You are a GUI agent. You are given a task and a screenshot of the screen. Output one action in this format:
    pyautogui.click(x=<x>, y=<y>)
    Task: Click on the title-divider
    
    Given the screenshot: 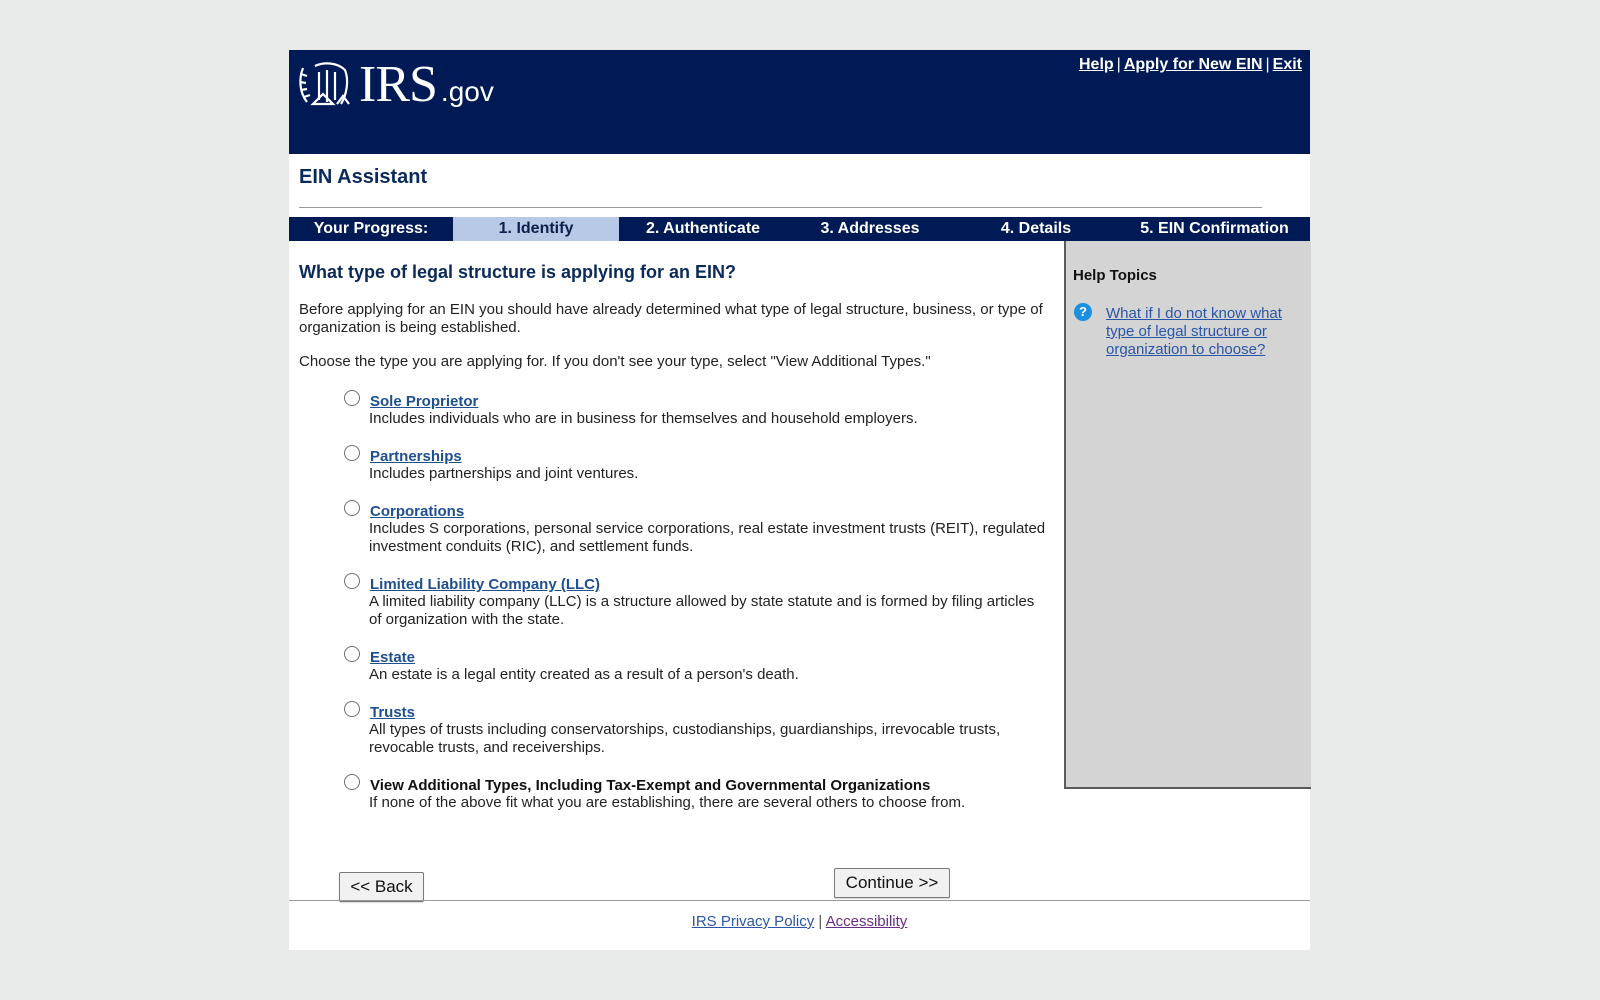 What is the action you would take?
    pyautogui.click(x=780, y=207)
    